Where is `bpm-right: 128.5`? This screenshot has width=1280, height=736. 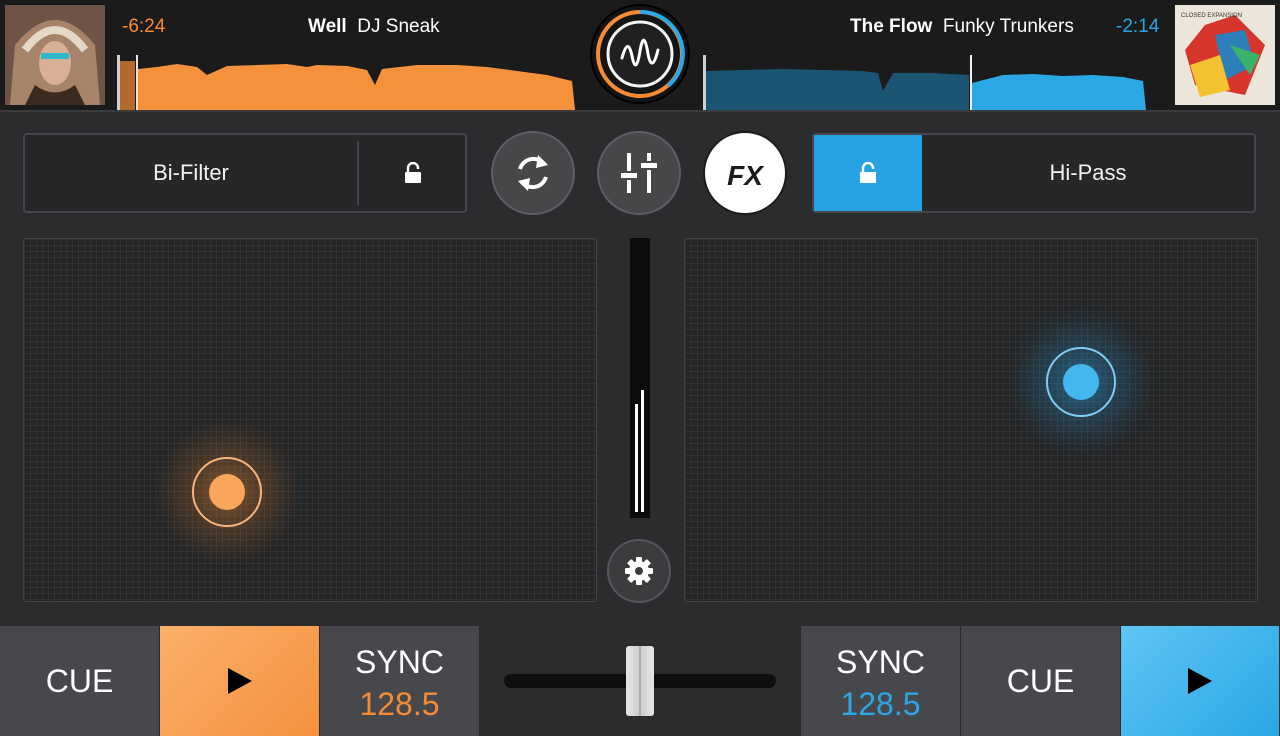
bpm-right: 128.5 is located at coordinates (880, 704).